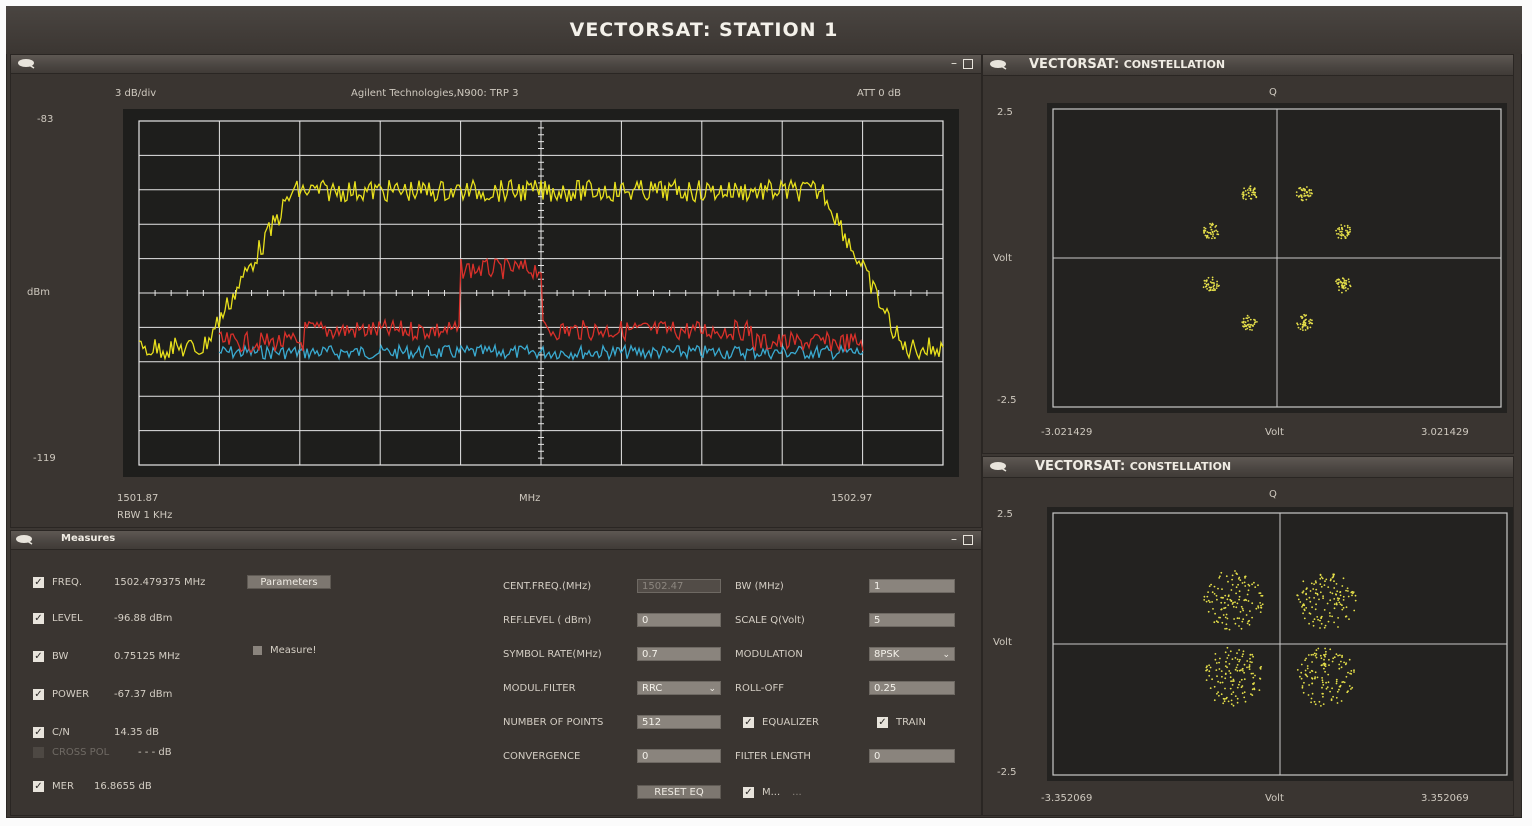  I want to click on crosspol-checkbox, so click(38, 752).